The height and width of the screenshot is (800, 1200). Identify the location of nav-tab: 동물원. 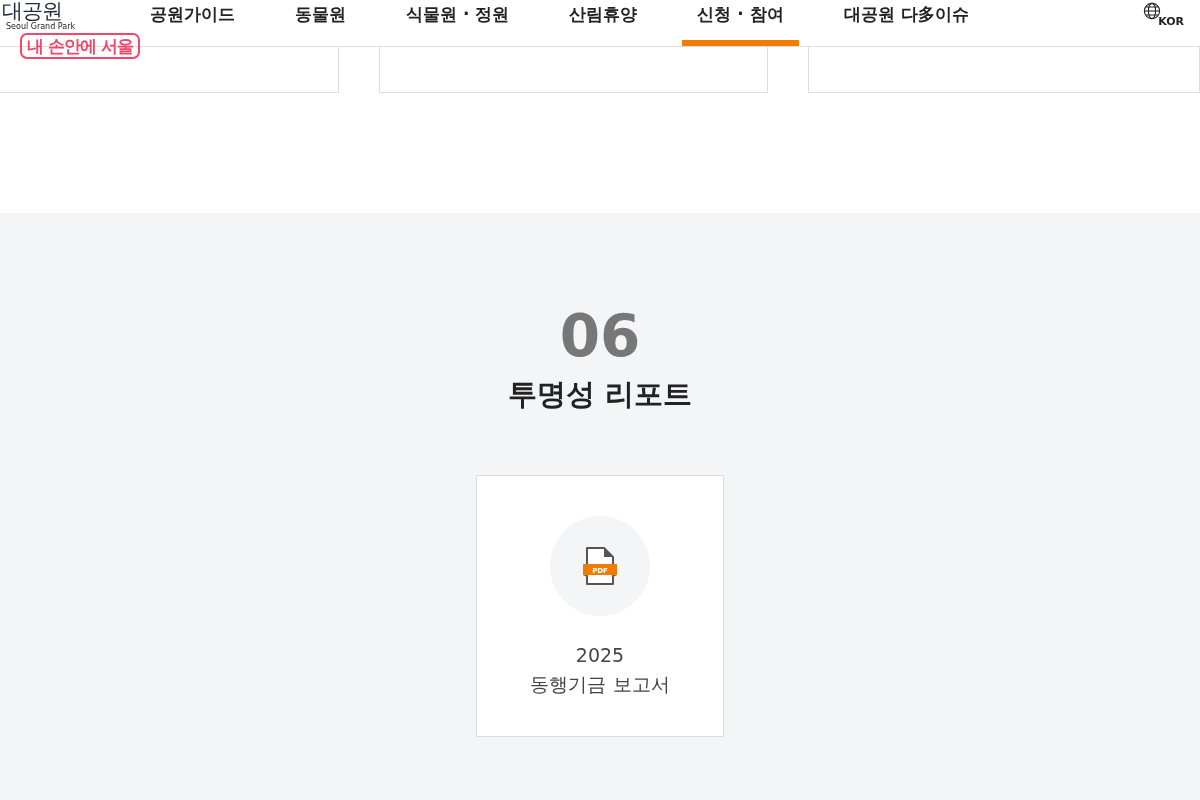
(320, 23).